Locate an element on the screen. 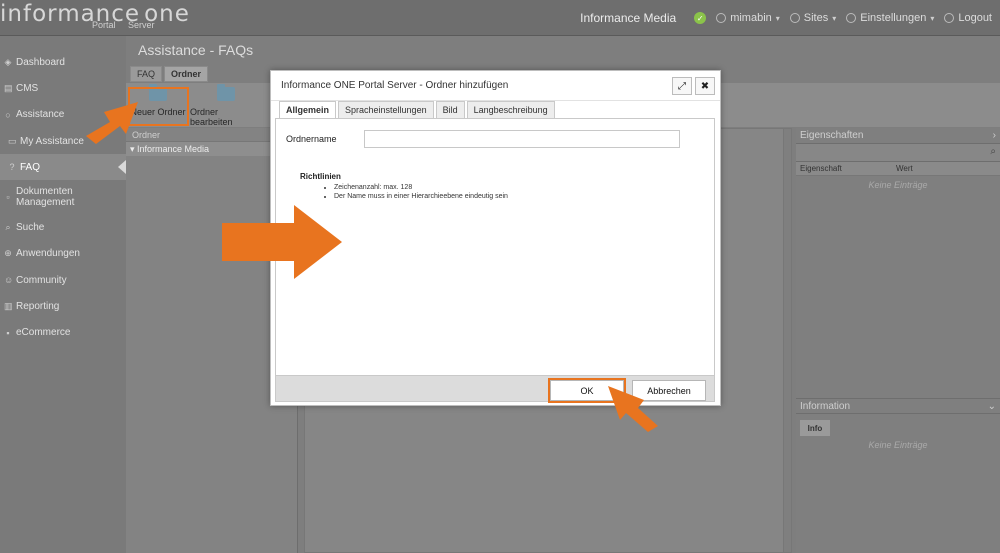  page-title: Assistance - FAQs is located at coordinates (196, 50).